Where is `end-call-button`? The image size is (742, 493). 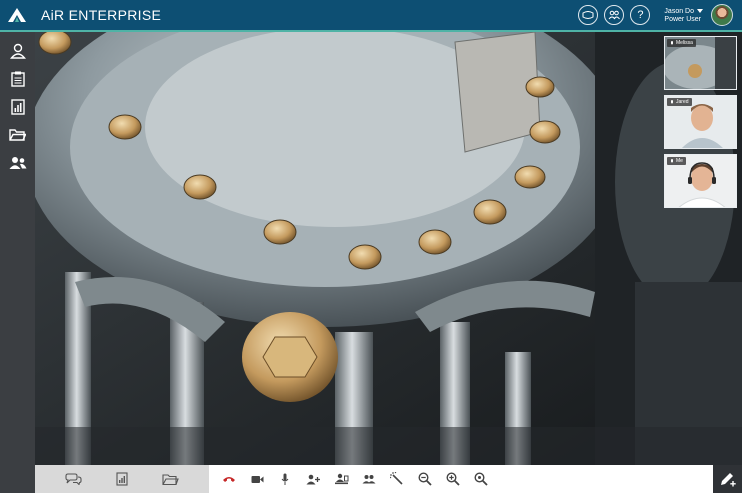 end-call-button is located at coordinates (229, 479).